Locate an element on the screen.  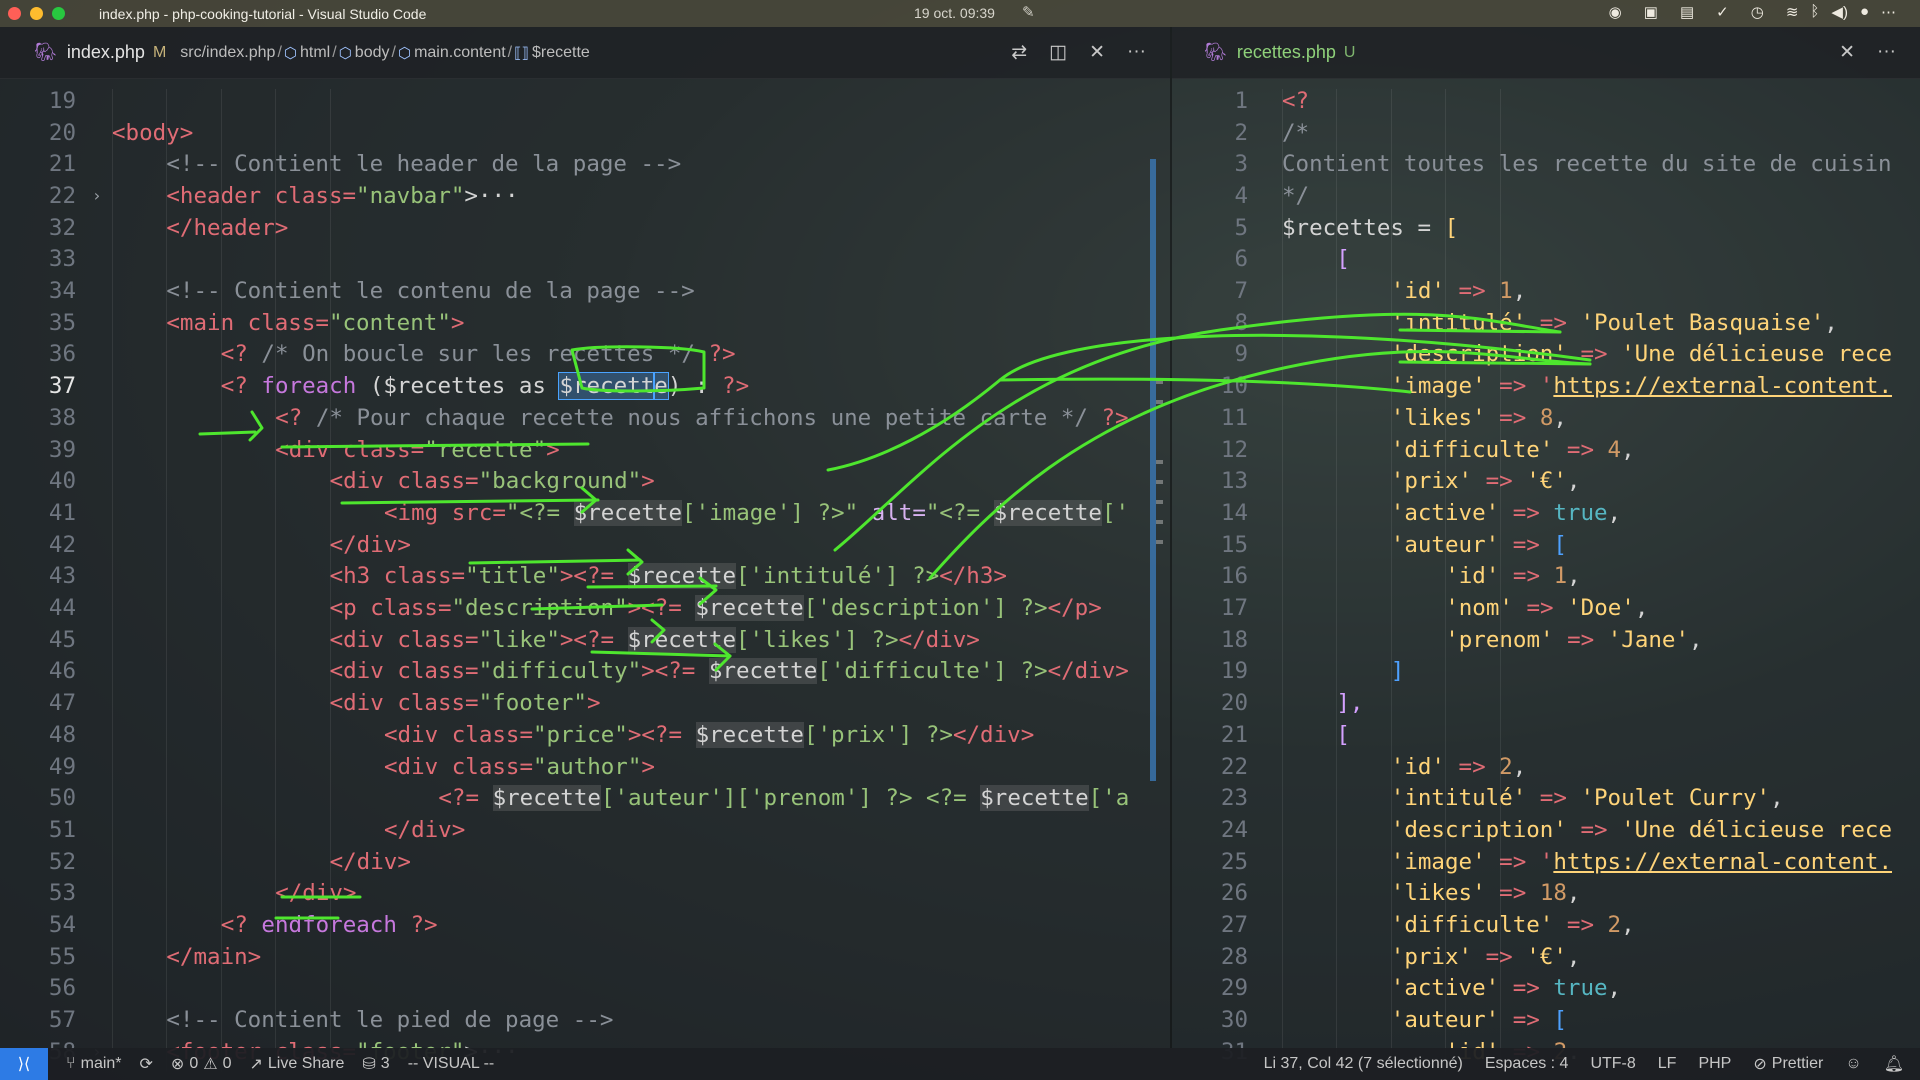
line-number: 39 is located at coordinates (40, 450).